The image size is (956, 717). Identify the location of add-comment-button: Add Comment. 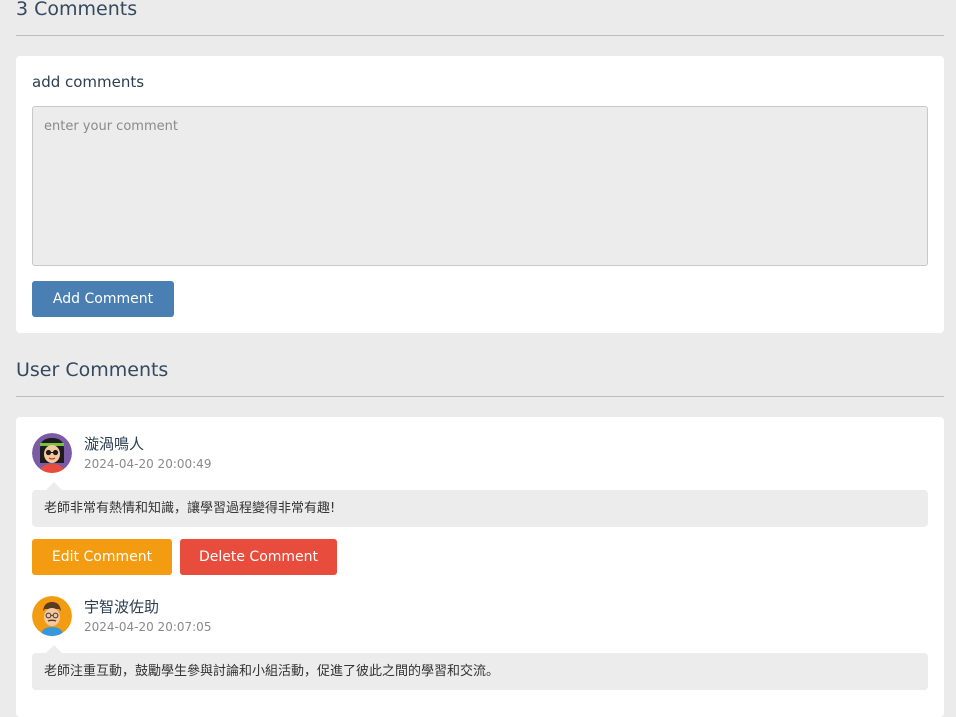
(103, 299).